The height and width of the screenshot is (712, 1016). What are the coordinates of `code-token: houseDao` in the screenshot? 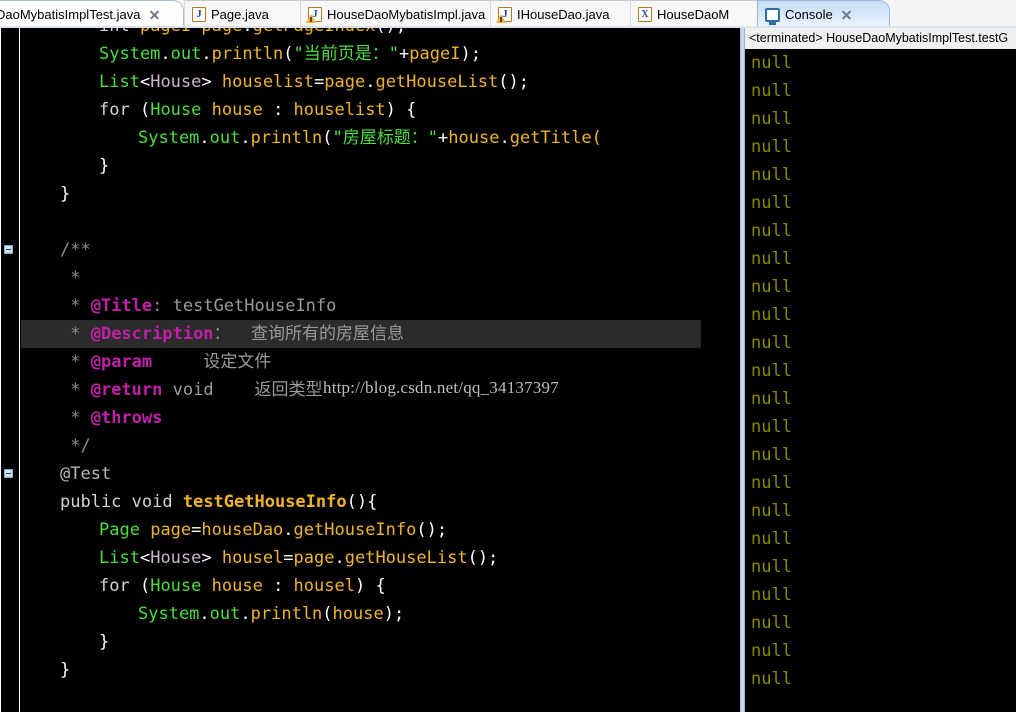 It's located at (242, 530).